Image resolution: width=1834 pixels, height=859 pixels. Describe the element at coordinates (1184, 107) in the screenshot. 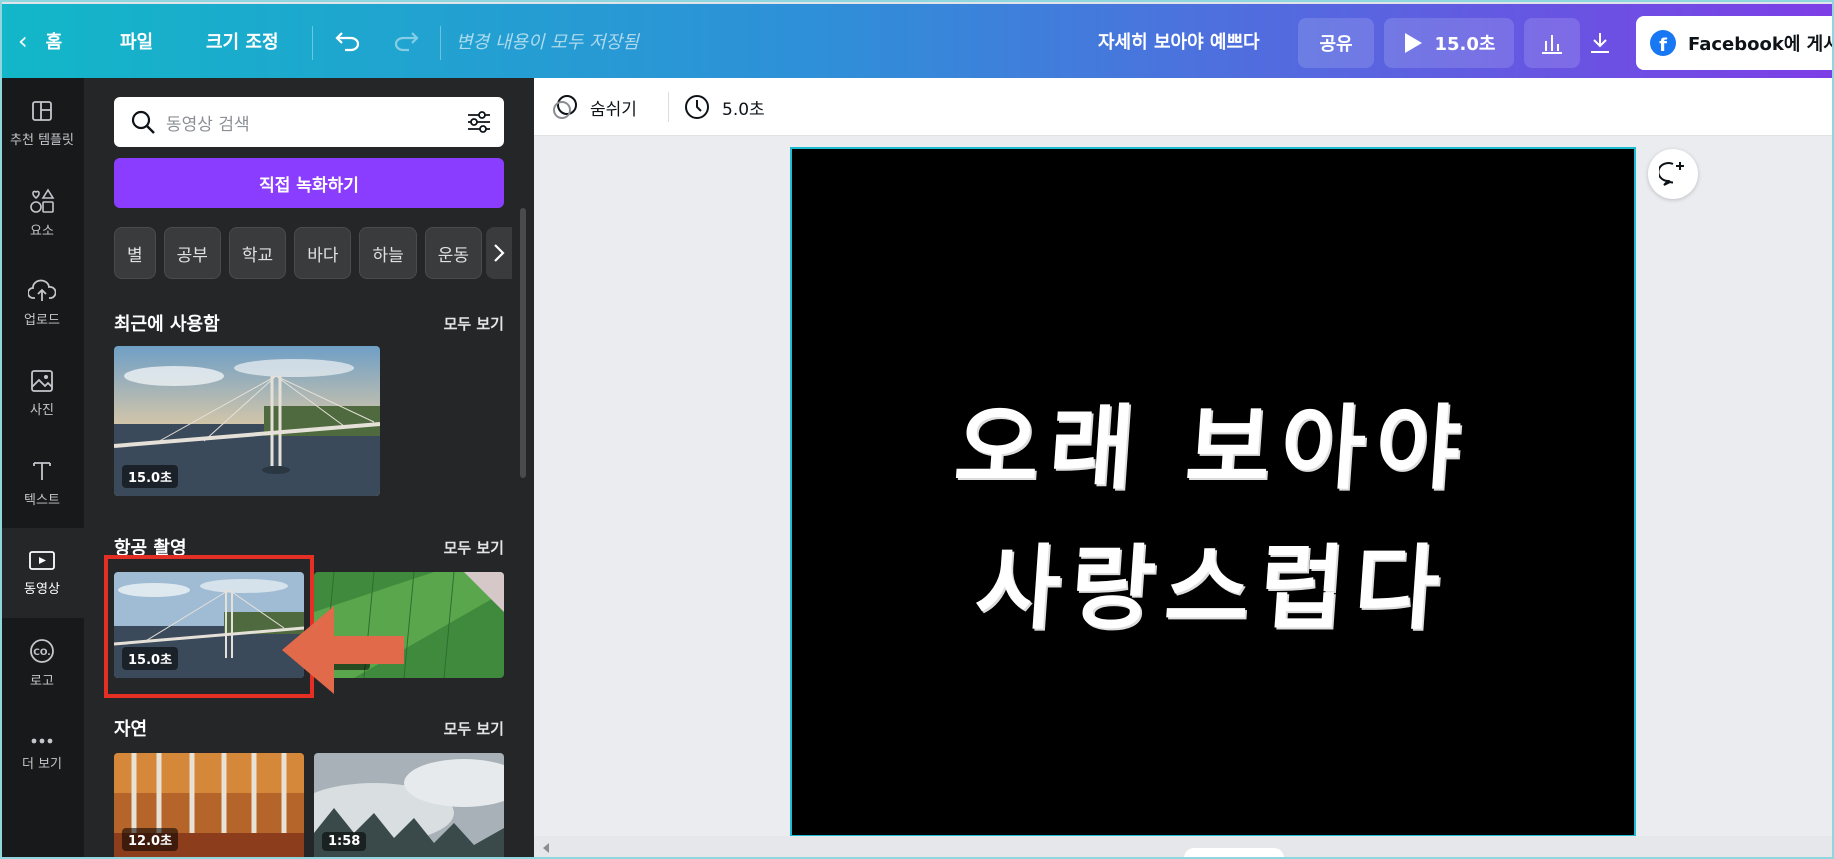

I see `canvas-toolbar: 숨쉬기 5.0초` at that location.